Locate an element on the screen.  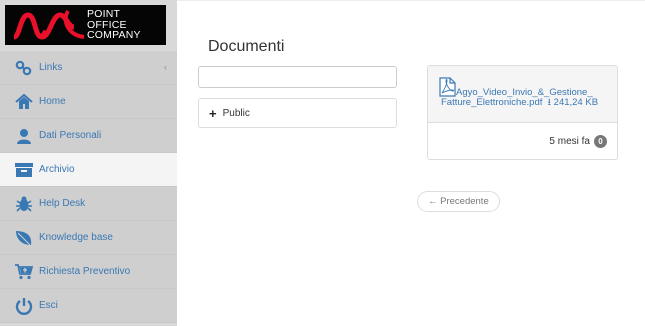
sidebar-item-label: Richiesta Preventivo is located at coordinates (85, 271).